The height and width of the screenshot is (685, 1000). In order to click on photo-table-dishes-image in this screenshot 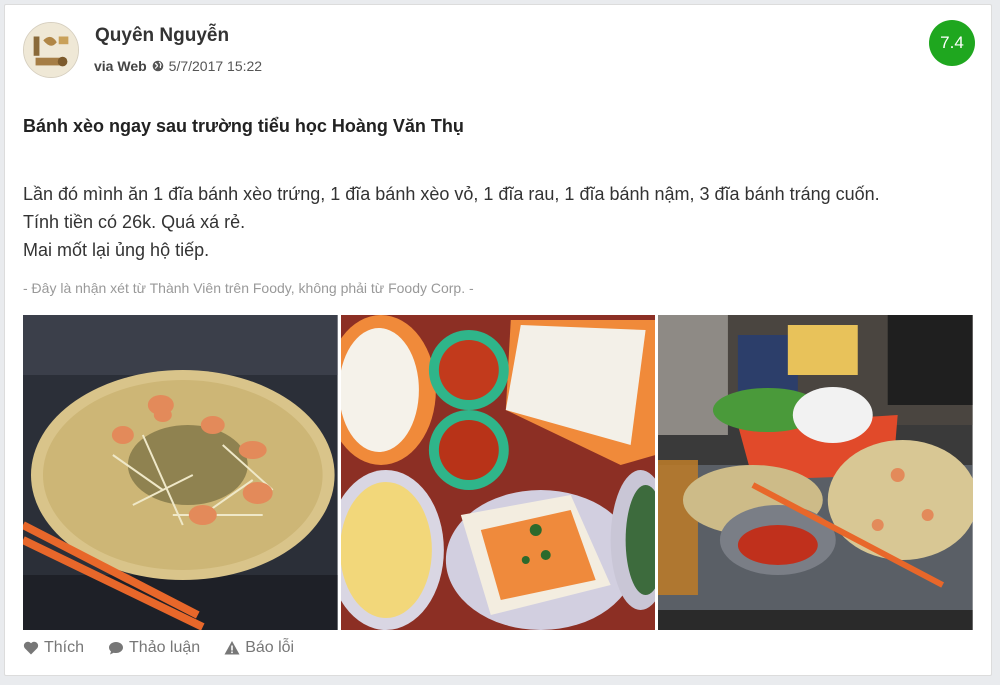, I will do `click(498, 472)`.